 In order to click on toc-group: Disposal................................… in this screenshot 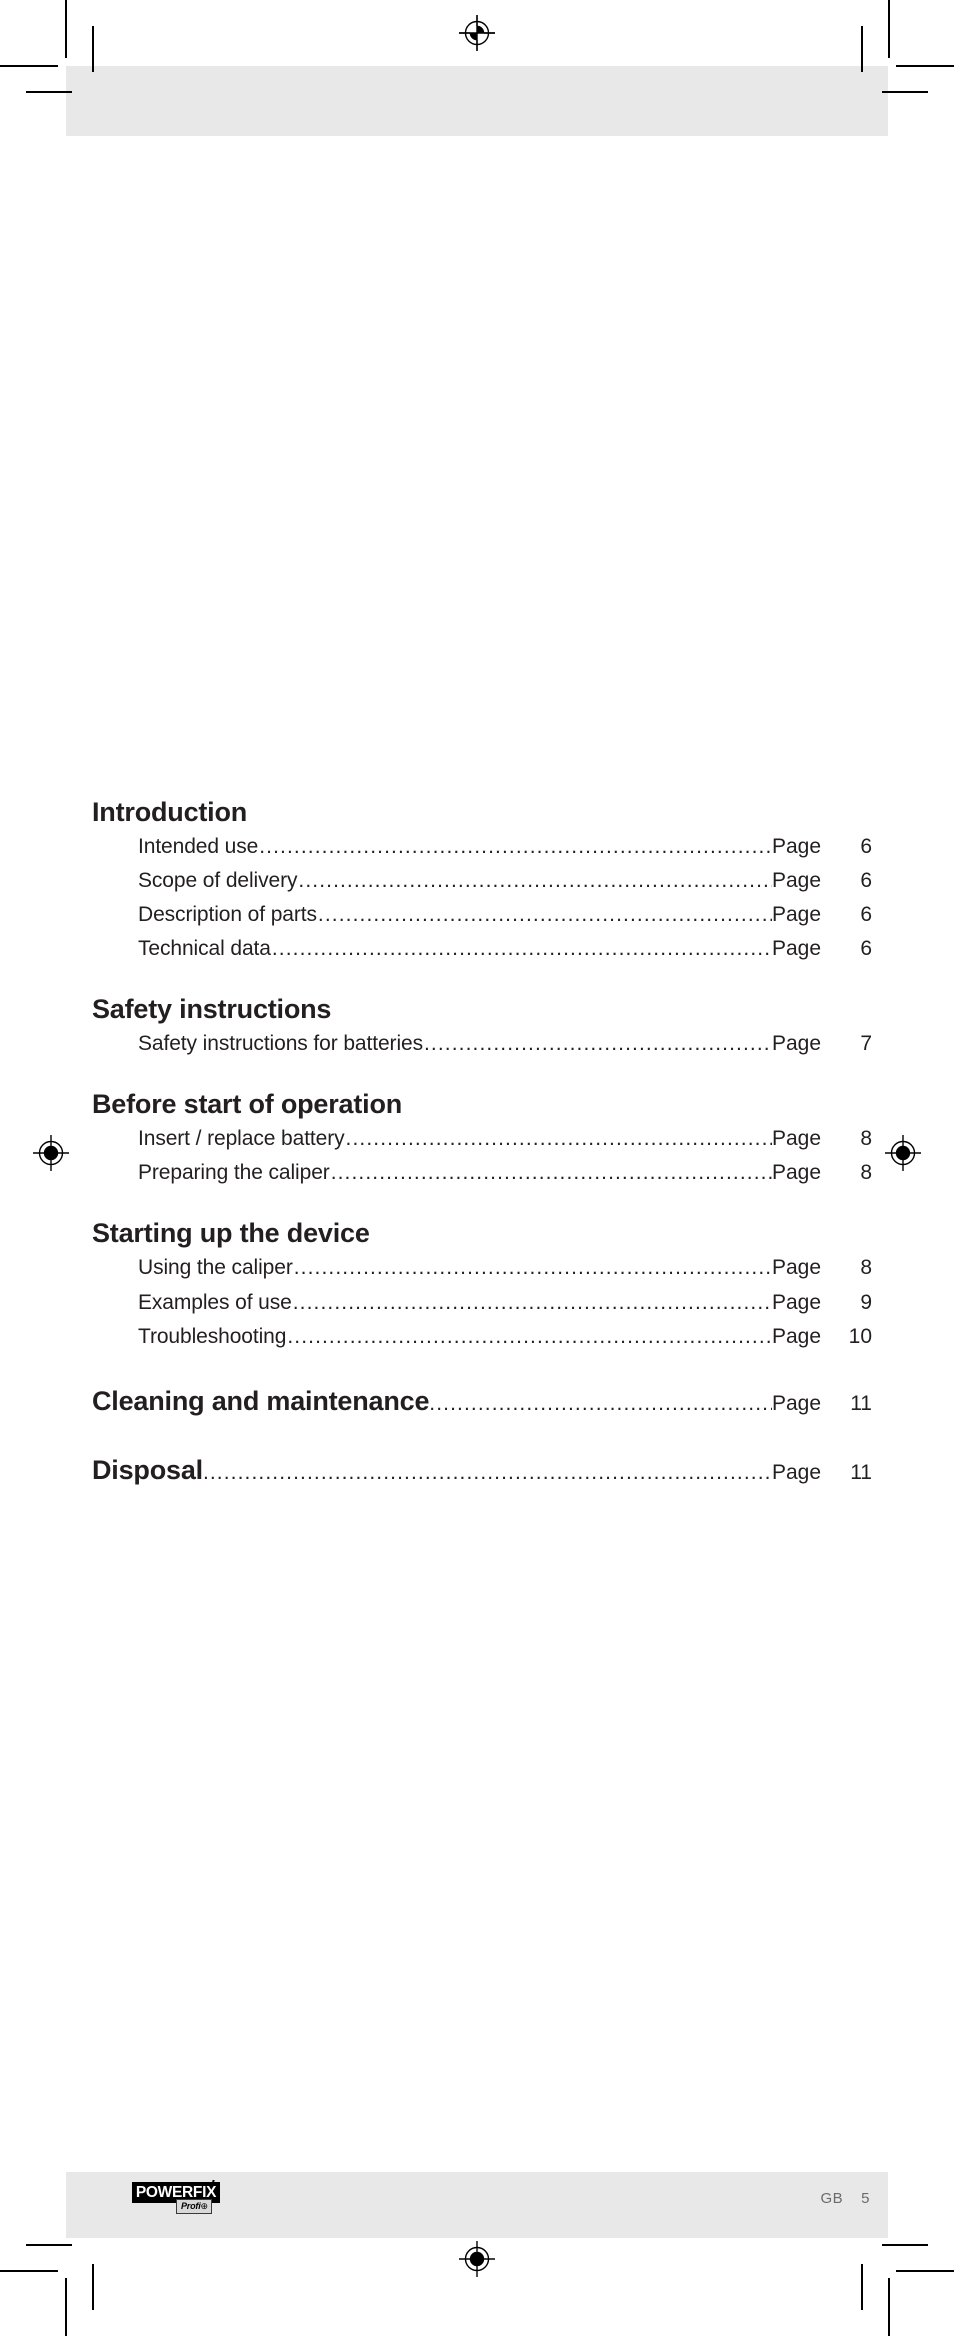, I will do `click(477, 1471)`.